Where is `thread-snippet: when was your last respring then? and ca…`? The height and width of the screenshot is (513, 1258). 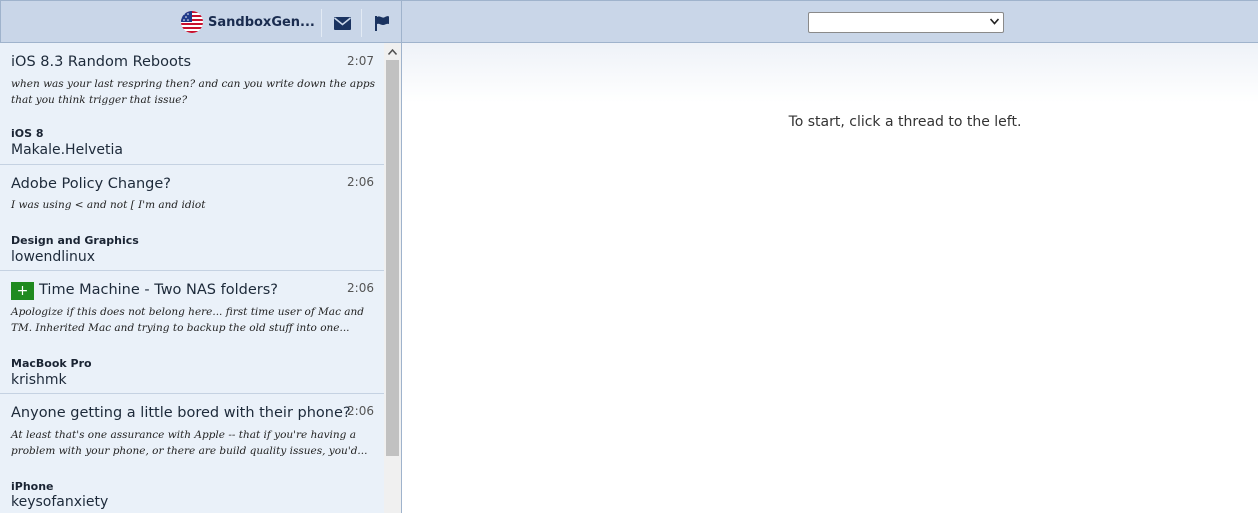
thread-snippet: when was your last respring then? and ca… is located at coordinates (193, 92).